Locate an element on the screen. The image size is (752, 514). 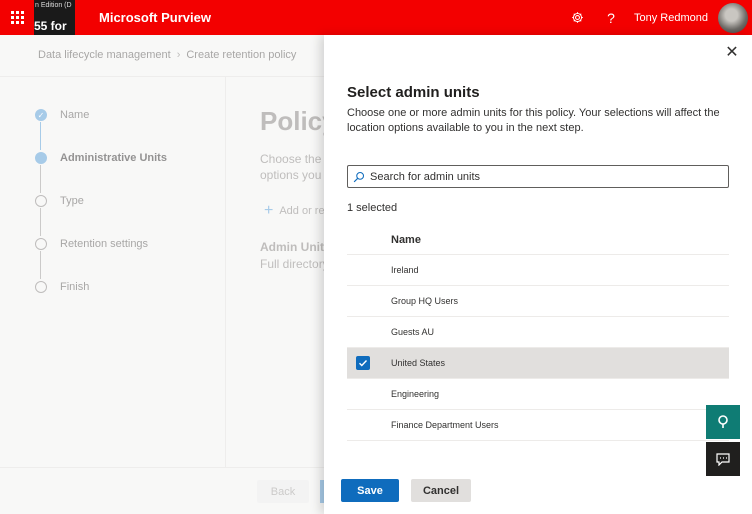
thumbnail-image: n Edition (D 55 for is located at coordinates (54, 17).